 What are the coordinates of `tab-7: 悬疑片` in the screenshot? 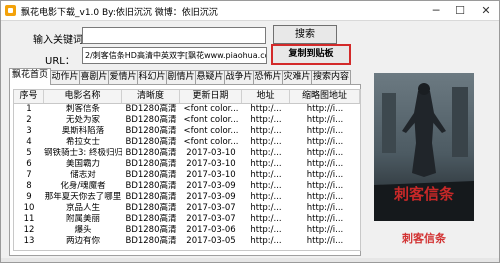 It's located at (210, 77).